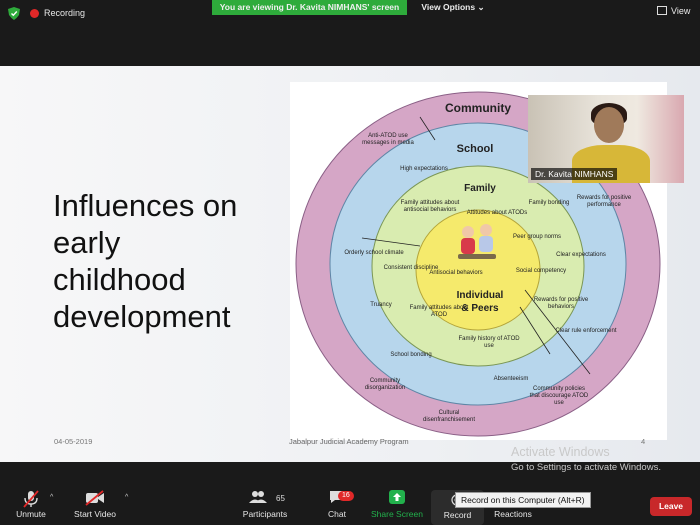  I want to click on participants-button: 65 Participants, so click(265, 502).